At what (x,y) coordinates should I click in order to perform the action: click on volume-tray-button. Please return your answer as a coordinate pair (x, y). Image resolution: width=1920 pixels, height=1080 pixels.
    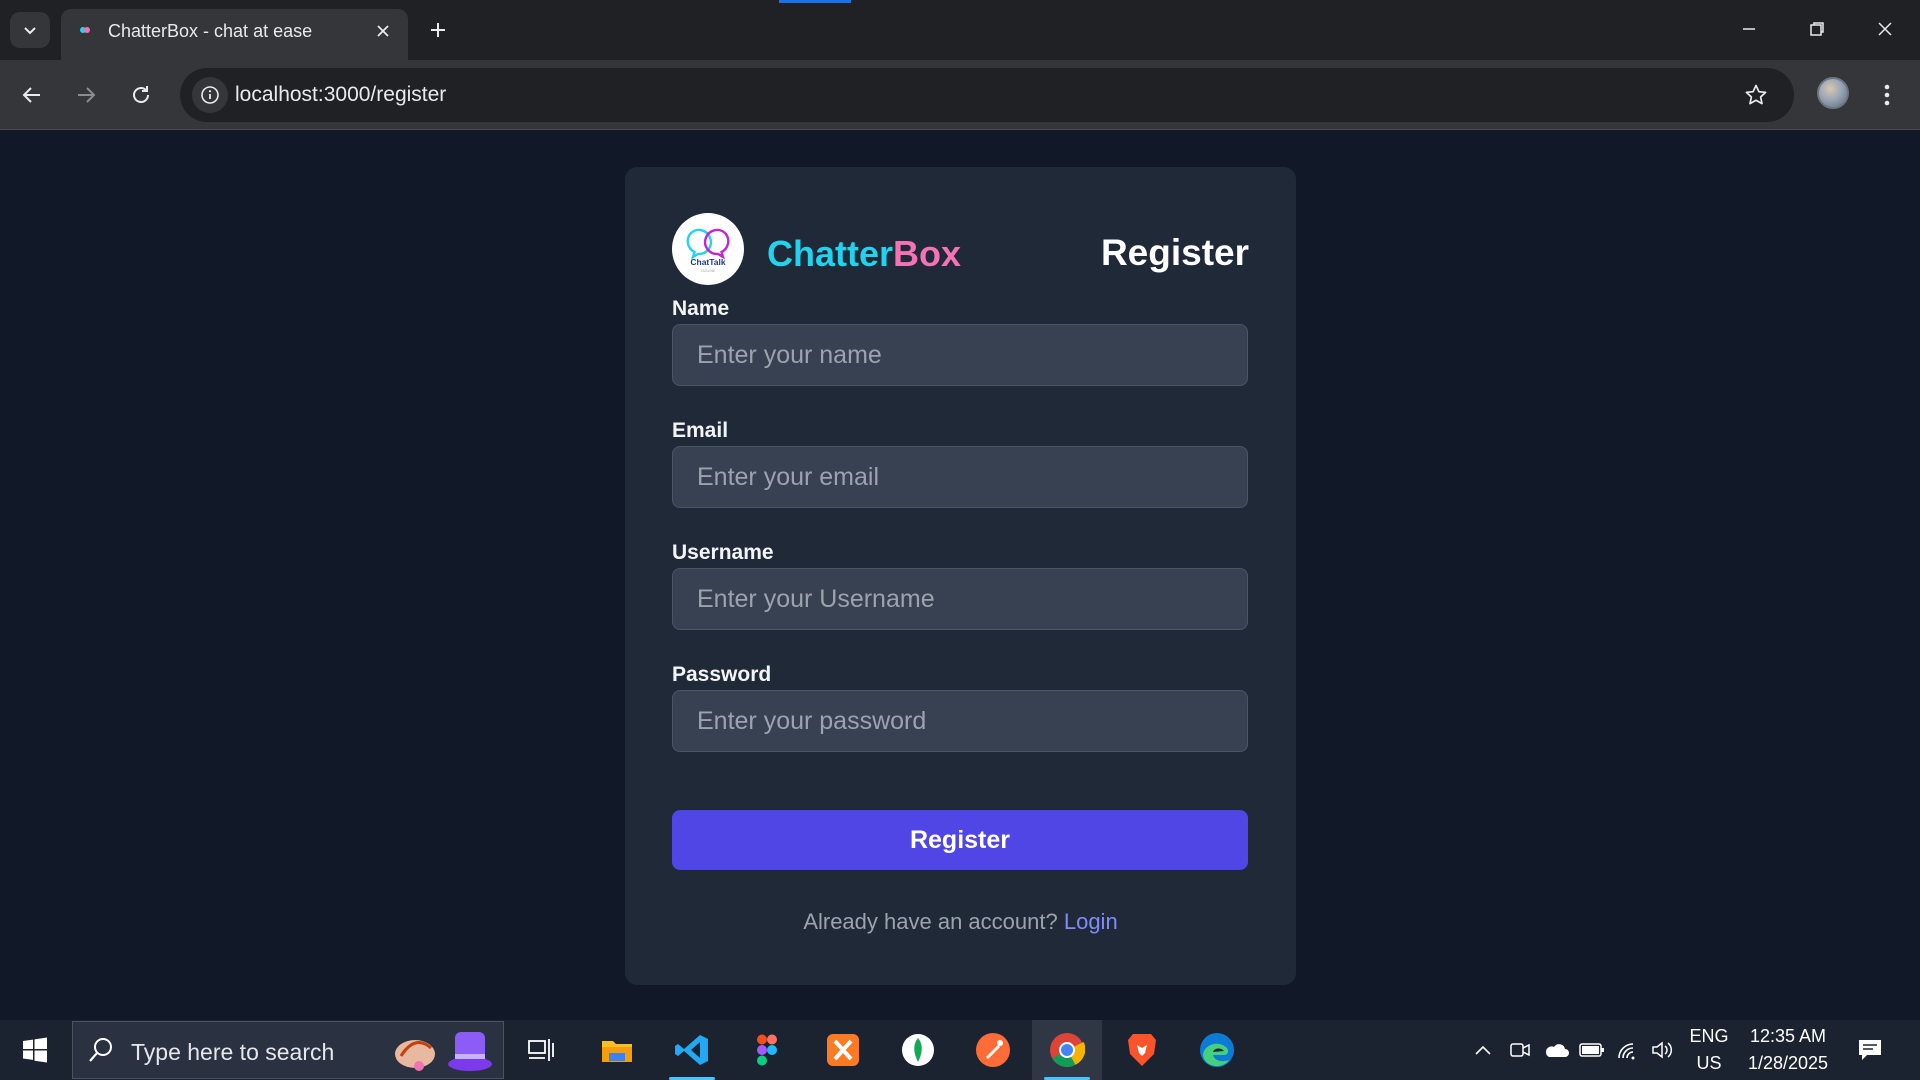
    Looking at the image, I should click on (1662, 1050).